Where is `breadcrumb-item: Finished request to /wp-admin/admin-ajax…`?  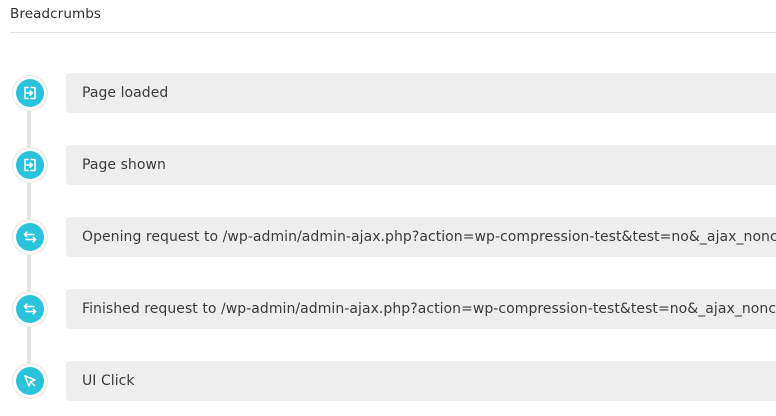
breadcrumb-item: Finished request to /wp-admin/admin-ajax… is located at coordinates (388, 309).